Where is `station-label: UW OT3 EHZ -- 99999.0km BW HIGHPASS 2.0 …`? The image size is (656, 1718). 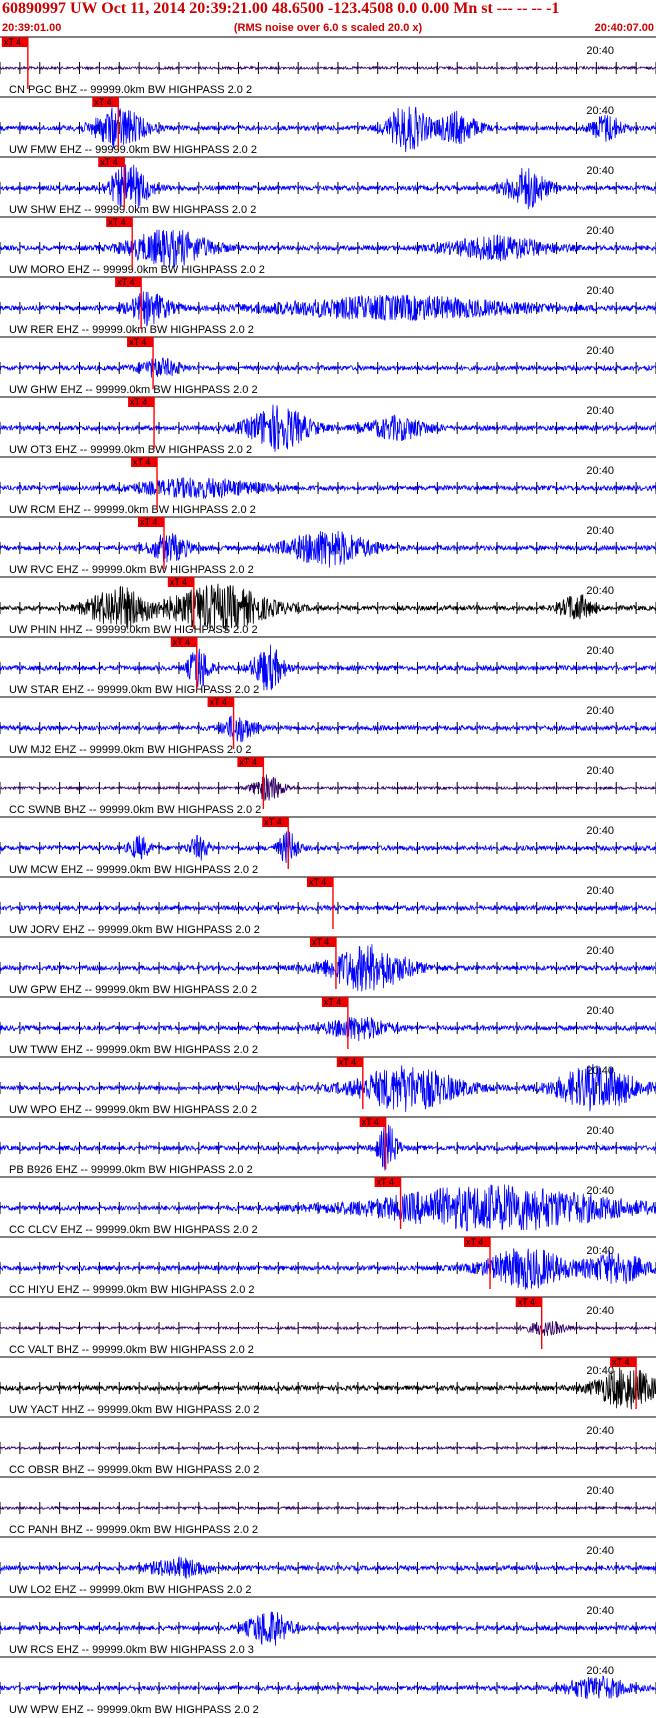
station-label: UW OT3 EHZ -- 99999.0km BW HIGHPASS 2.0 … is located at coordinates (130, 450).